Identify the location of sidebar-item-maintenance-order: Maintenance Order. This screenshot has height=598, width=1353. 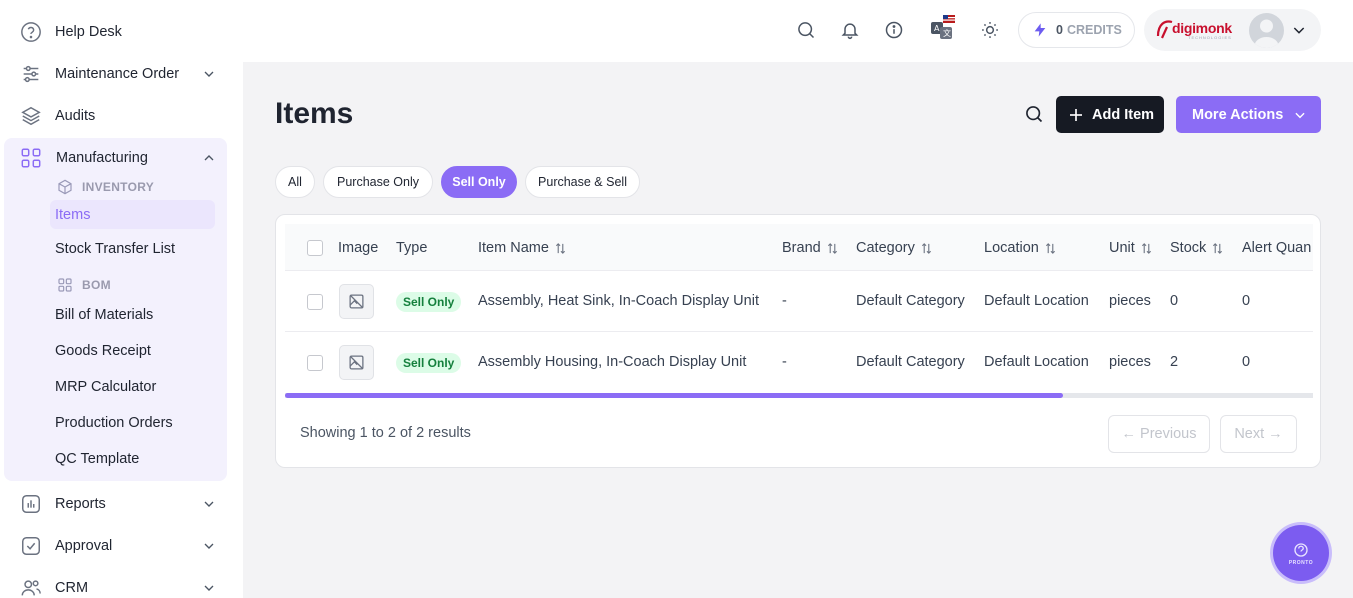
(121, 74).